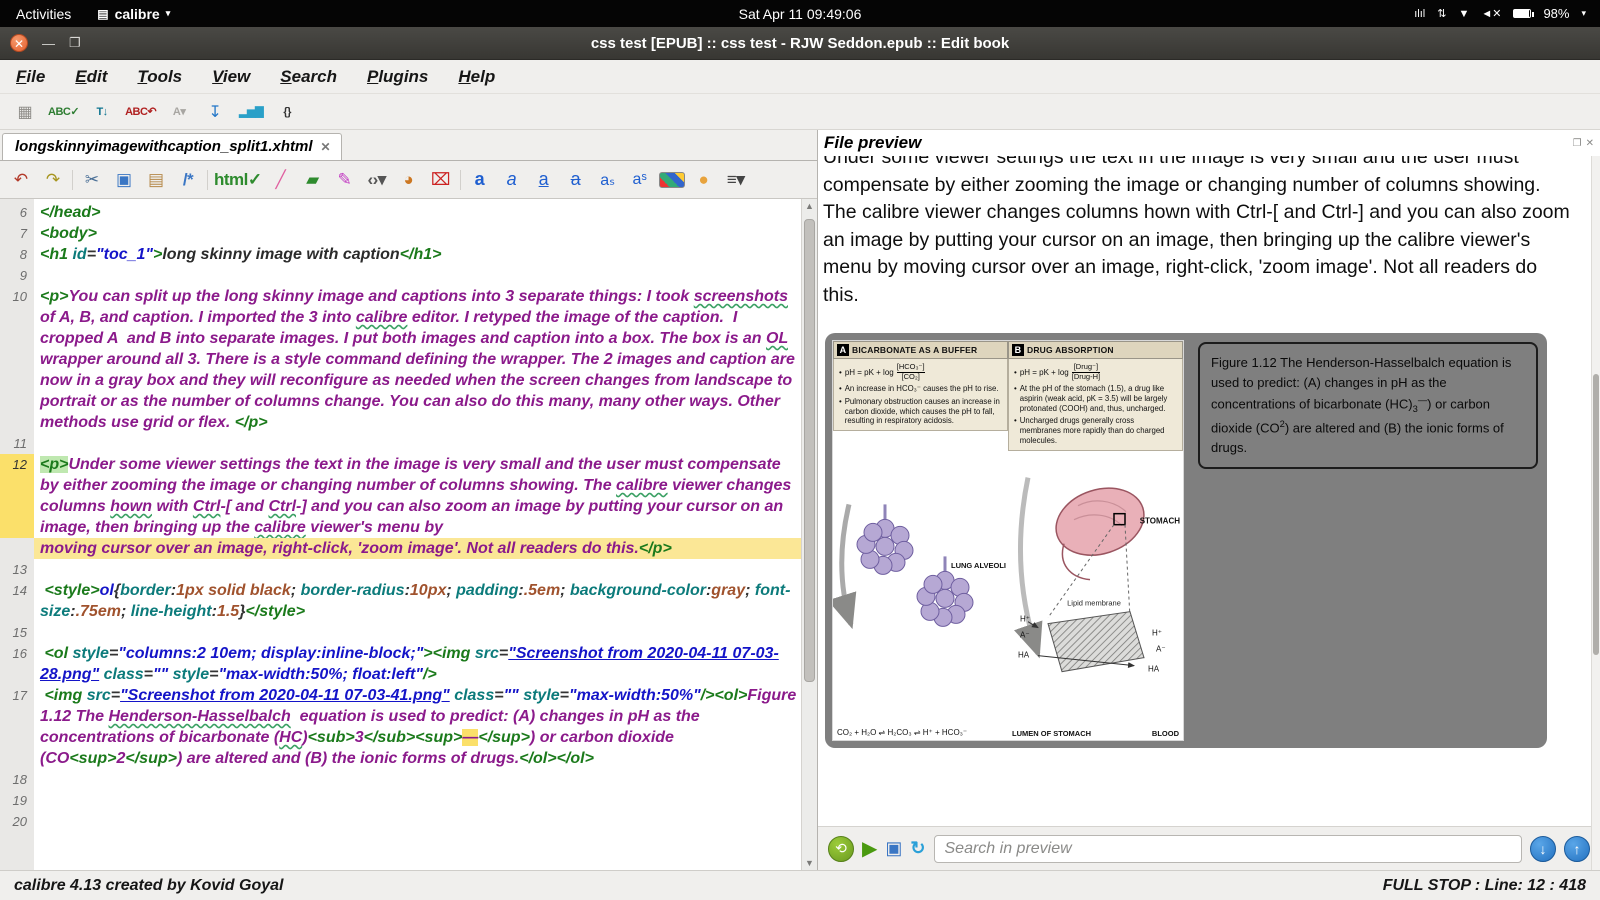 The image size is (1600, 900). Describe the element at coordinates (164, 146) in the screenshot. I see `tab-label: longskinnyimagewithcaption_split1.xhtml` at that location.